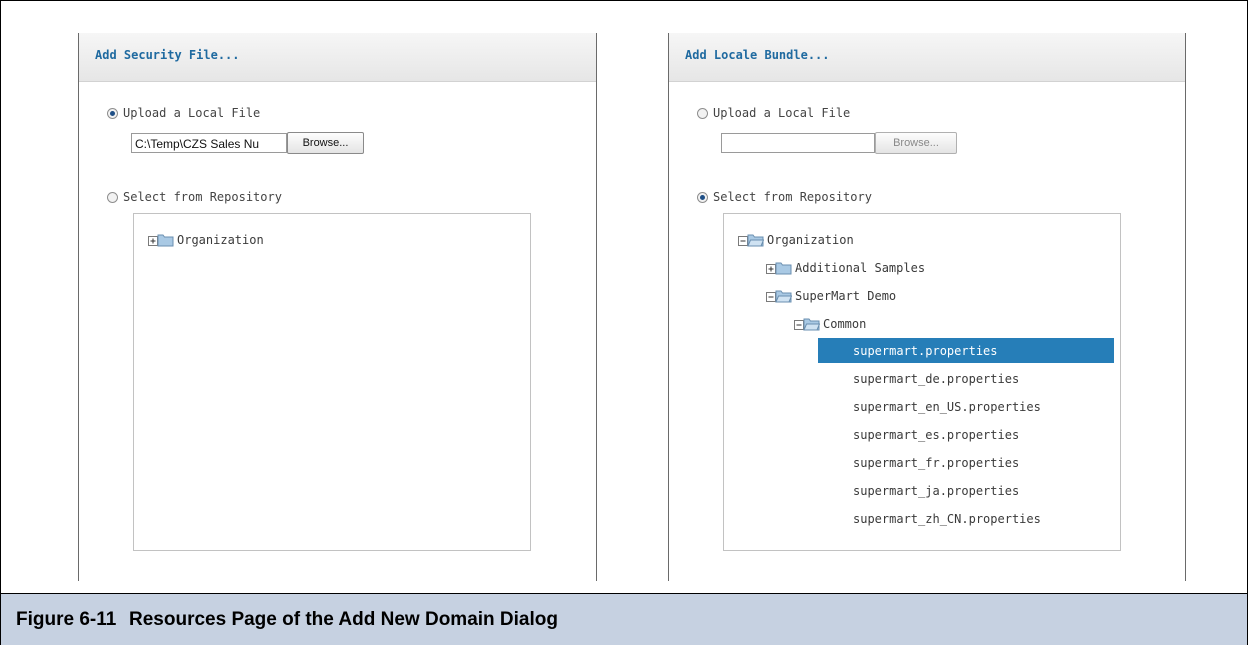 The width and height of the screenshot is (1248, 645). I want to click on locale-file-path-input, so click(798, 143).